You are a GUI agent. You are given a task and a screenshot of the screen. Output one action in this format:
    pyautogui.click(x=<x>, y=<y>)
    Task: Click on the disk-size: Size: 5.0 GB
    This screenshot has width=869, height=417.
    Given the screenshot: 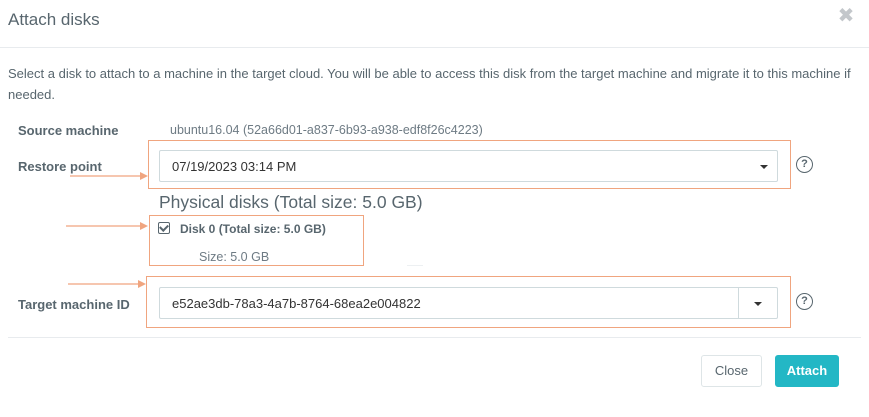 What is the action you would take?
    pyautogui.click(x=234, y=257)
    